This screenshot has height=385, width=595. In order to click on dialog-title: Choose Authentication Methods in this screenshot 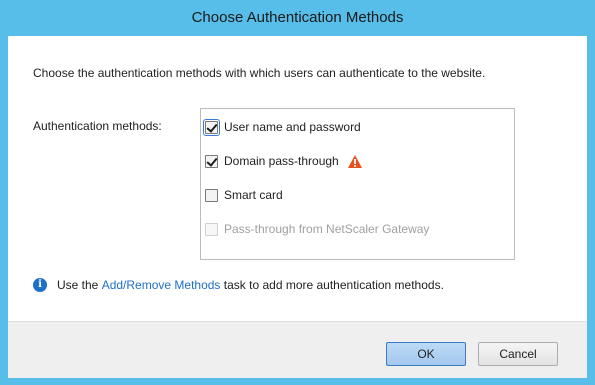, I will do `click(297, 17)`.